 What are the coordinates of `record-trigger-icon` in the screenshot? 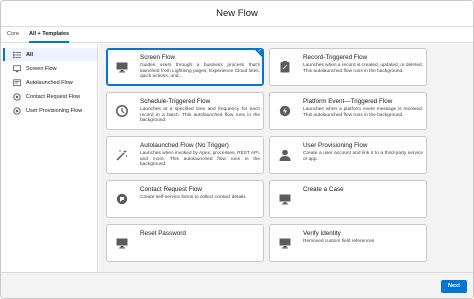 It's located at (285, 67).